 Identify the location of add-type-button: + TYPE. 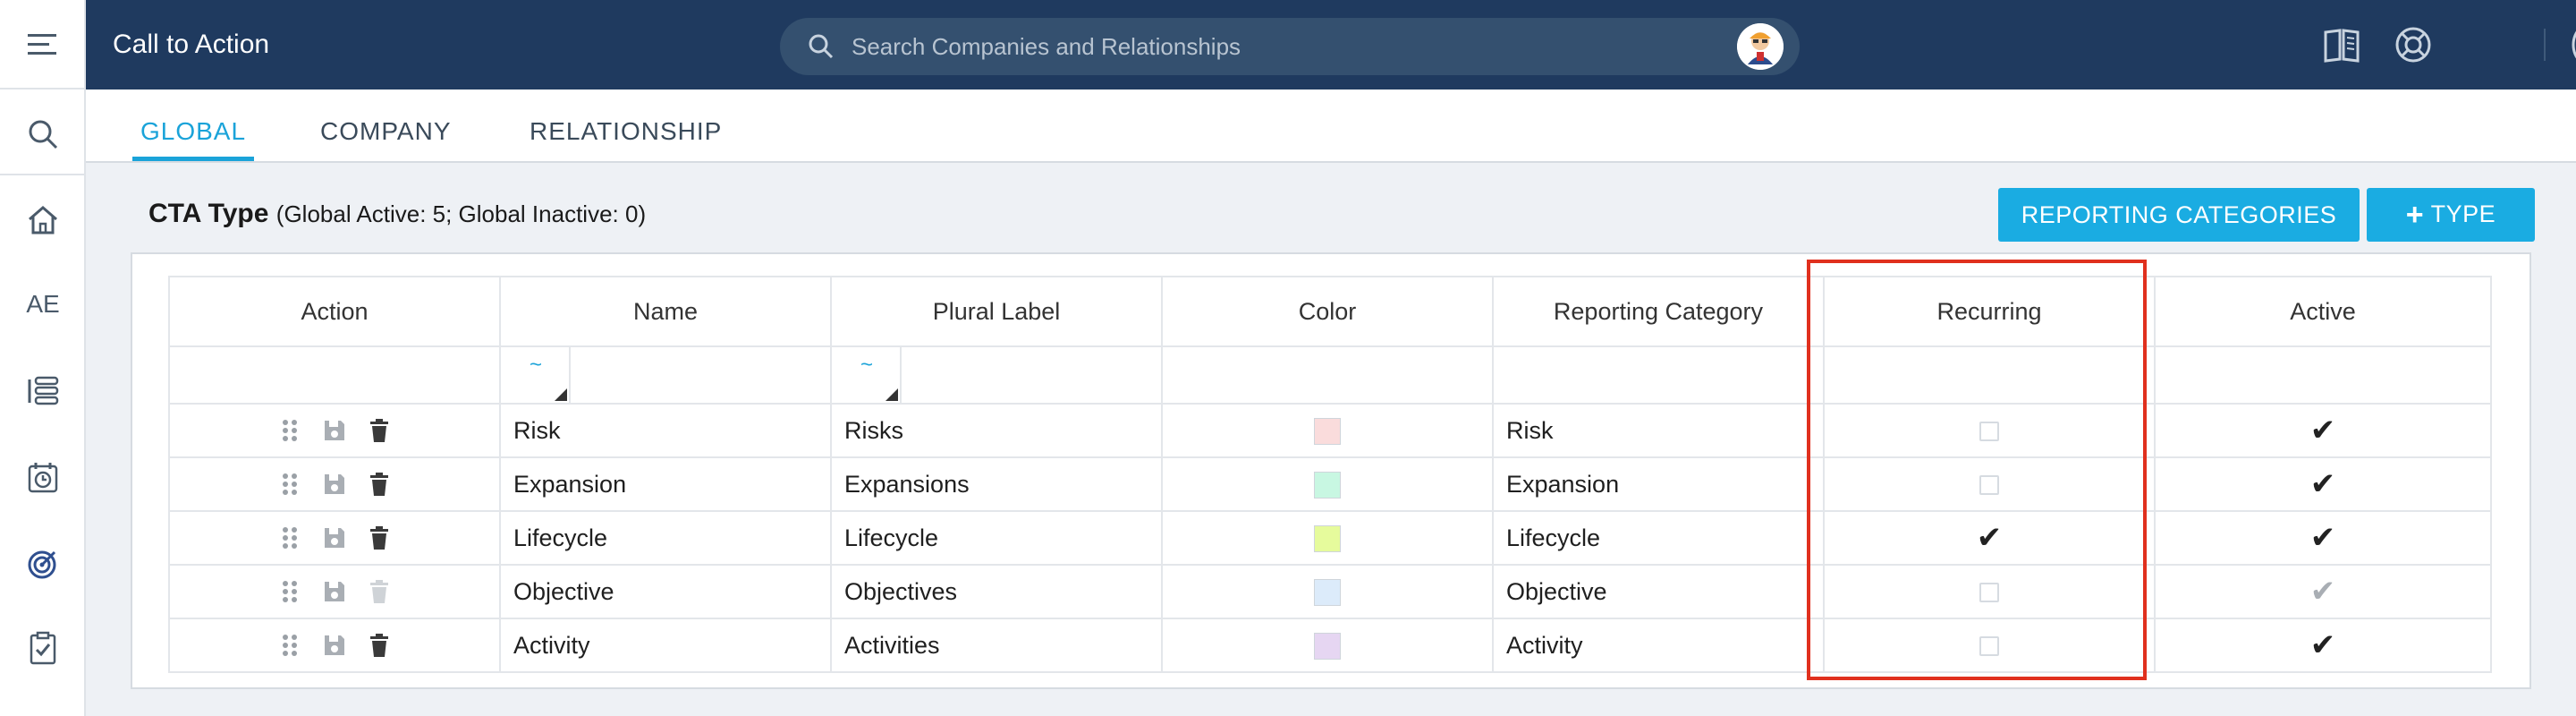
(2451, 215).